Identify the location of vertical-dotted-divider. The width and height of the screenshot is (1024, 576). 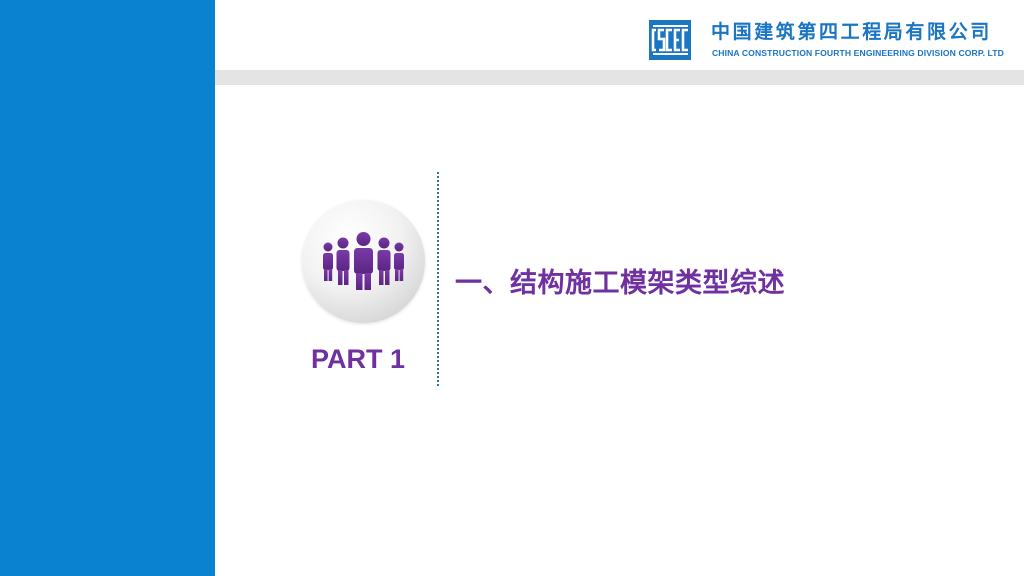
(438, 279).